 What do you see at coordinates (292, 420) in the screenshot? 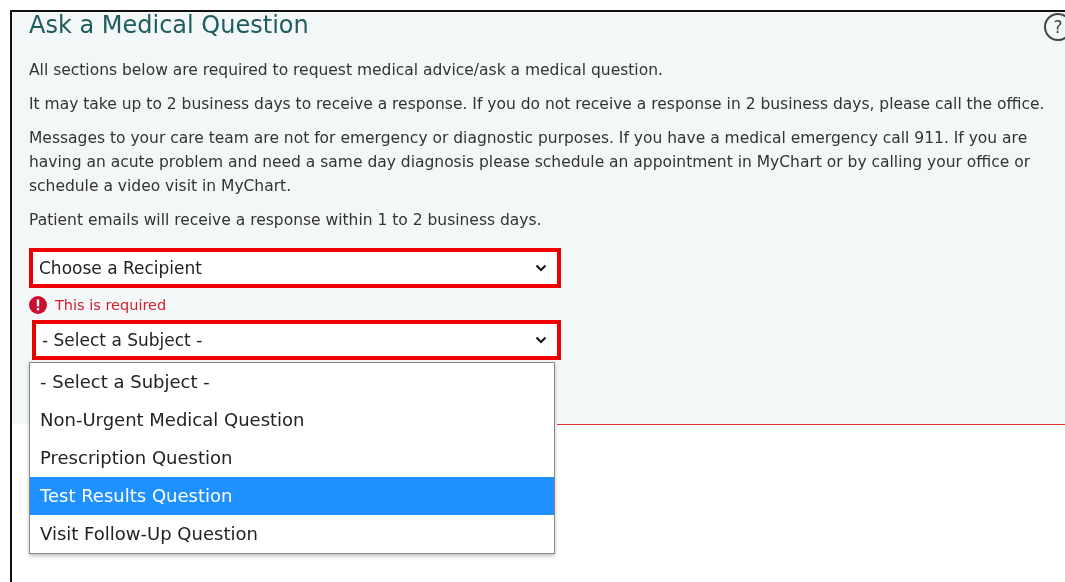
I see `dropdown-option: Non-Urgent Medical Question` at bounding box center [292, 420].